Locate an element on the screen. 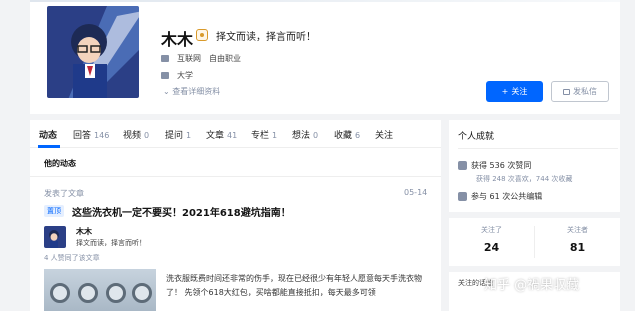  edits-row: 参与 61 次公共编辑 is located at coordinates (500, 196).